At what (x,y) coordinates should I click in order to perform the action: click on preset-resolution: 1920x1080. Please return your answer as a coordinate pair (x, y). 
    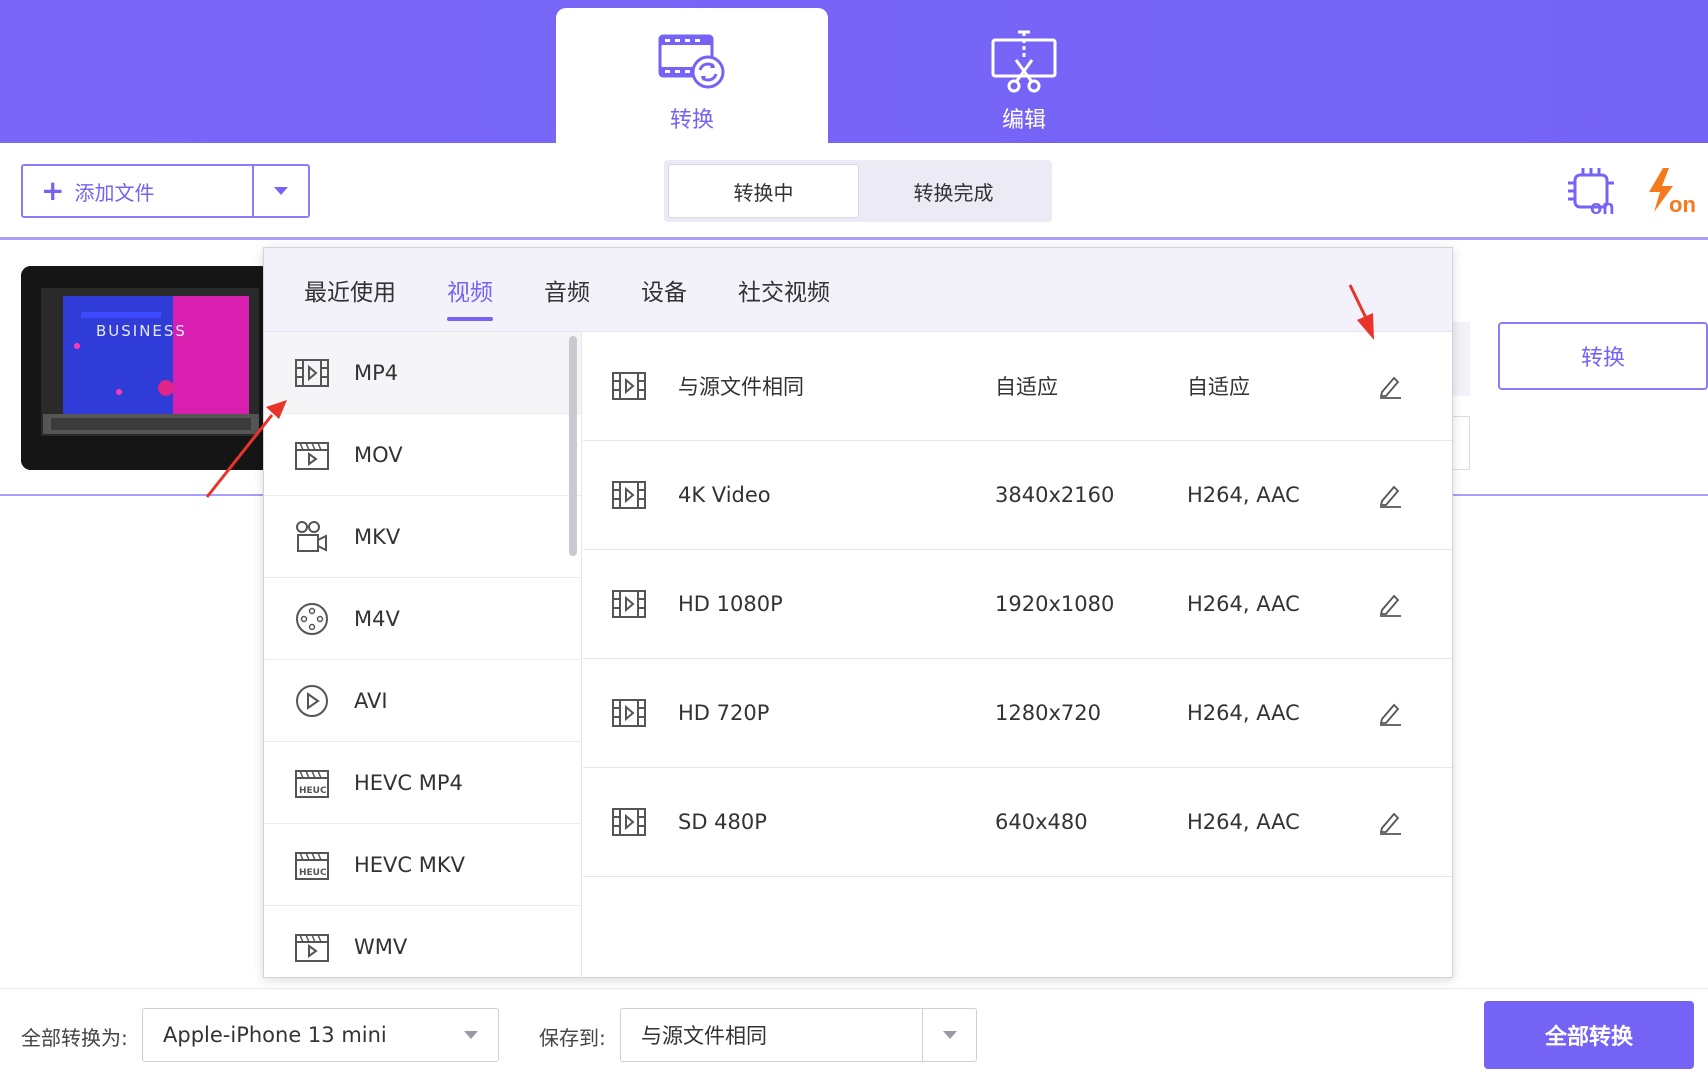
    Looking at the image, I should click on (1055, 604).